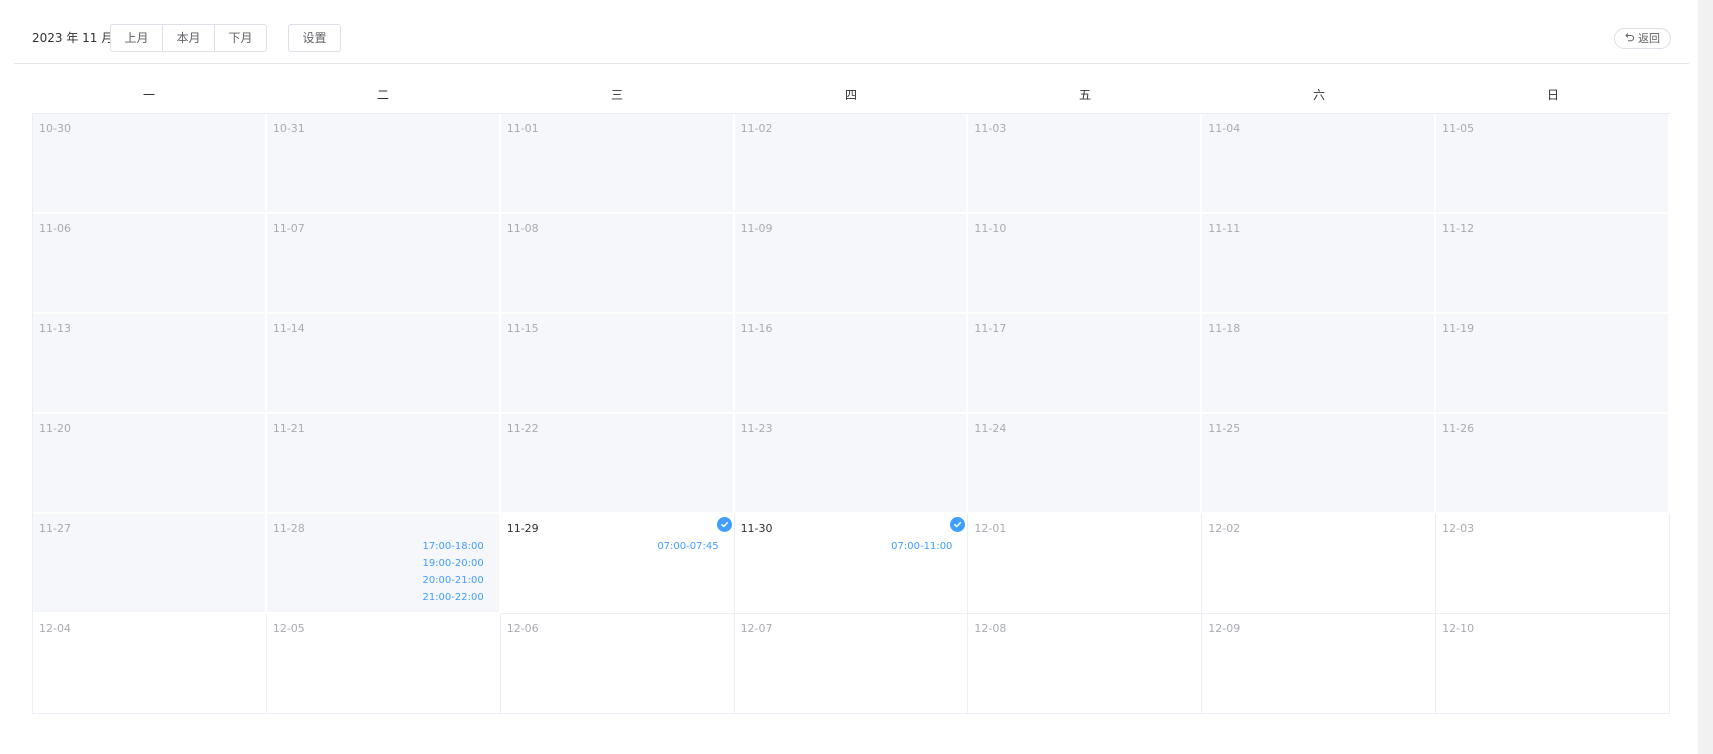 The height and width of the screenshot is (754, 1713). Describe the element at coordinates (1084, 95) in the screenshot. I see `weekday-fri: 五` at that location.